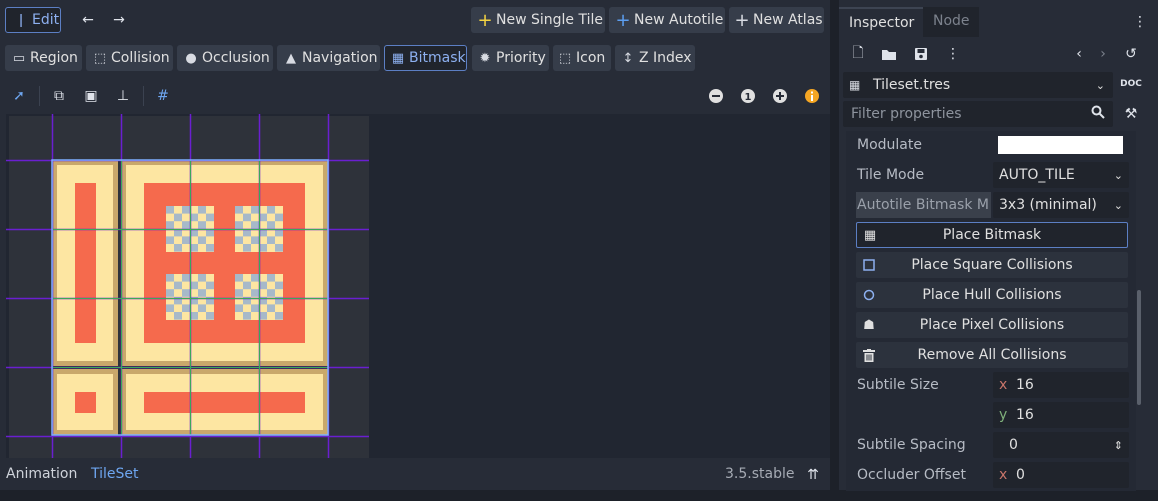 The width and height of the screenshot is (1158, 501). Describe the element at coordinates (485, 58) in the screenshot. I see `priority-icon: ✹` at that location.